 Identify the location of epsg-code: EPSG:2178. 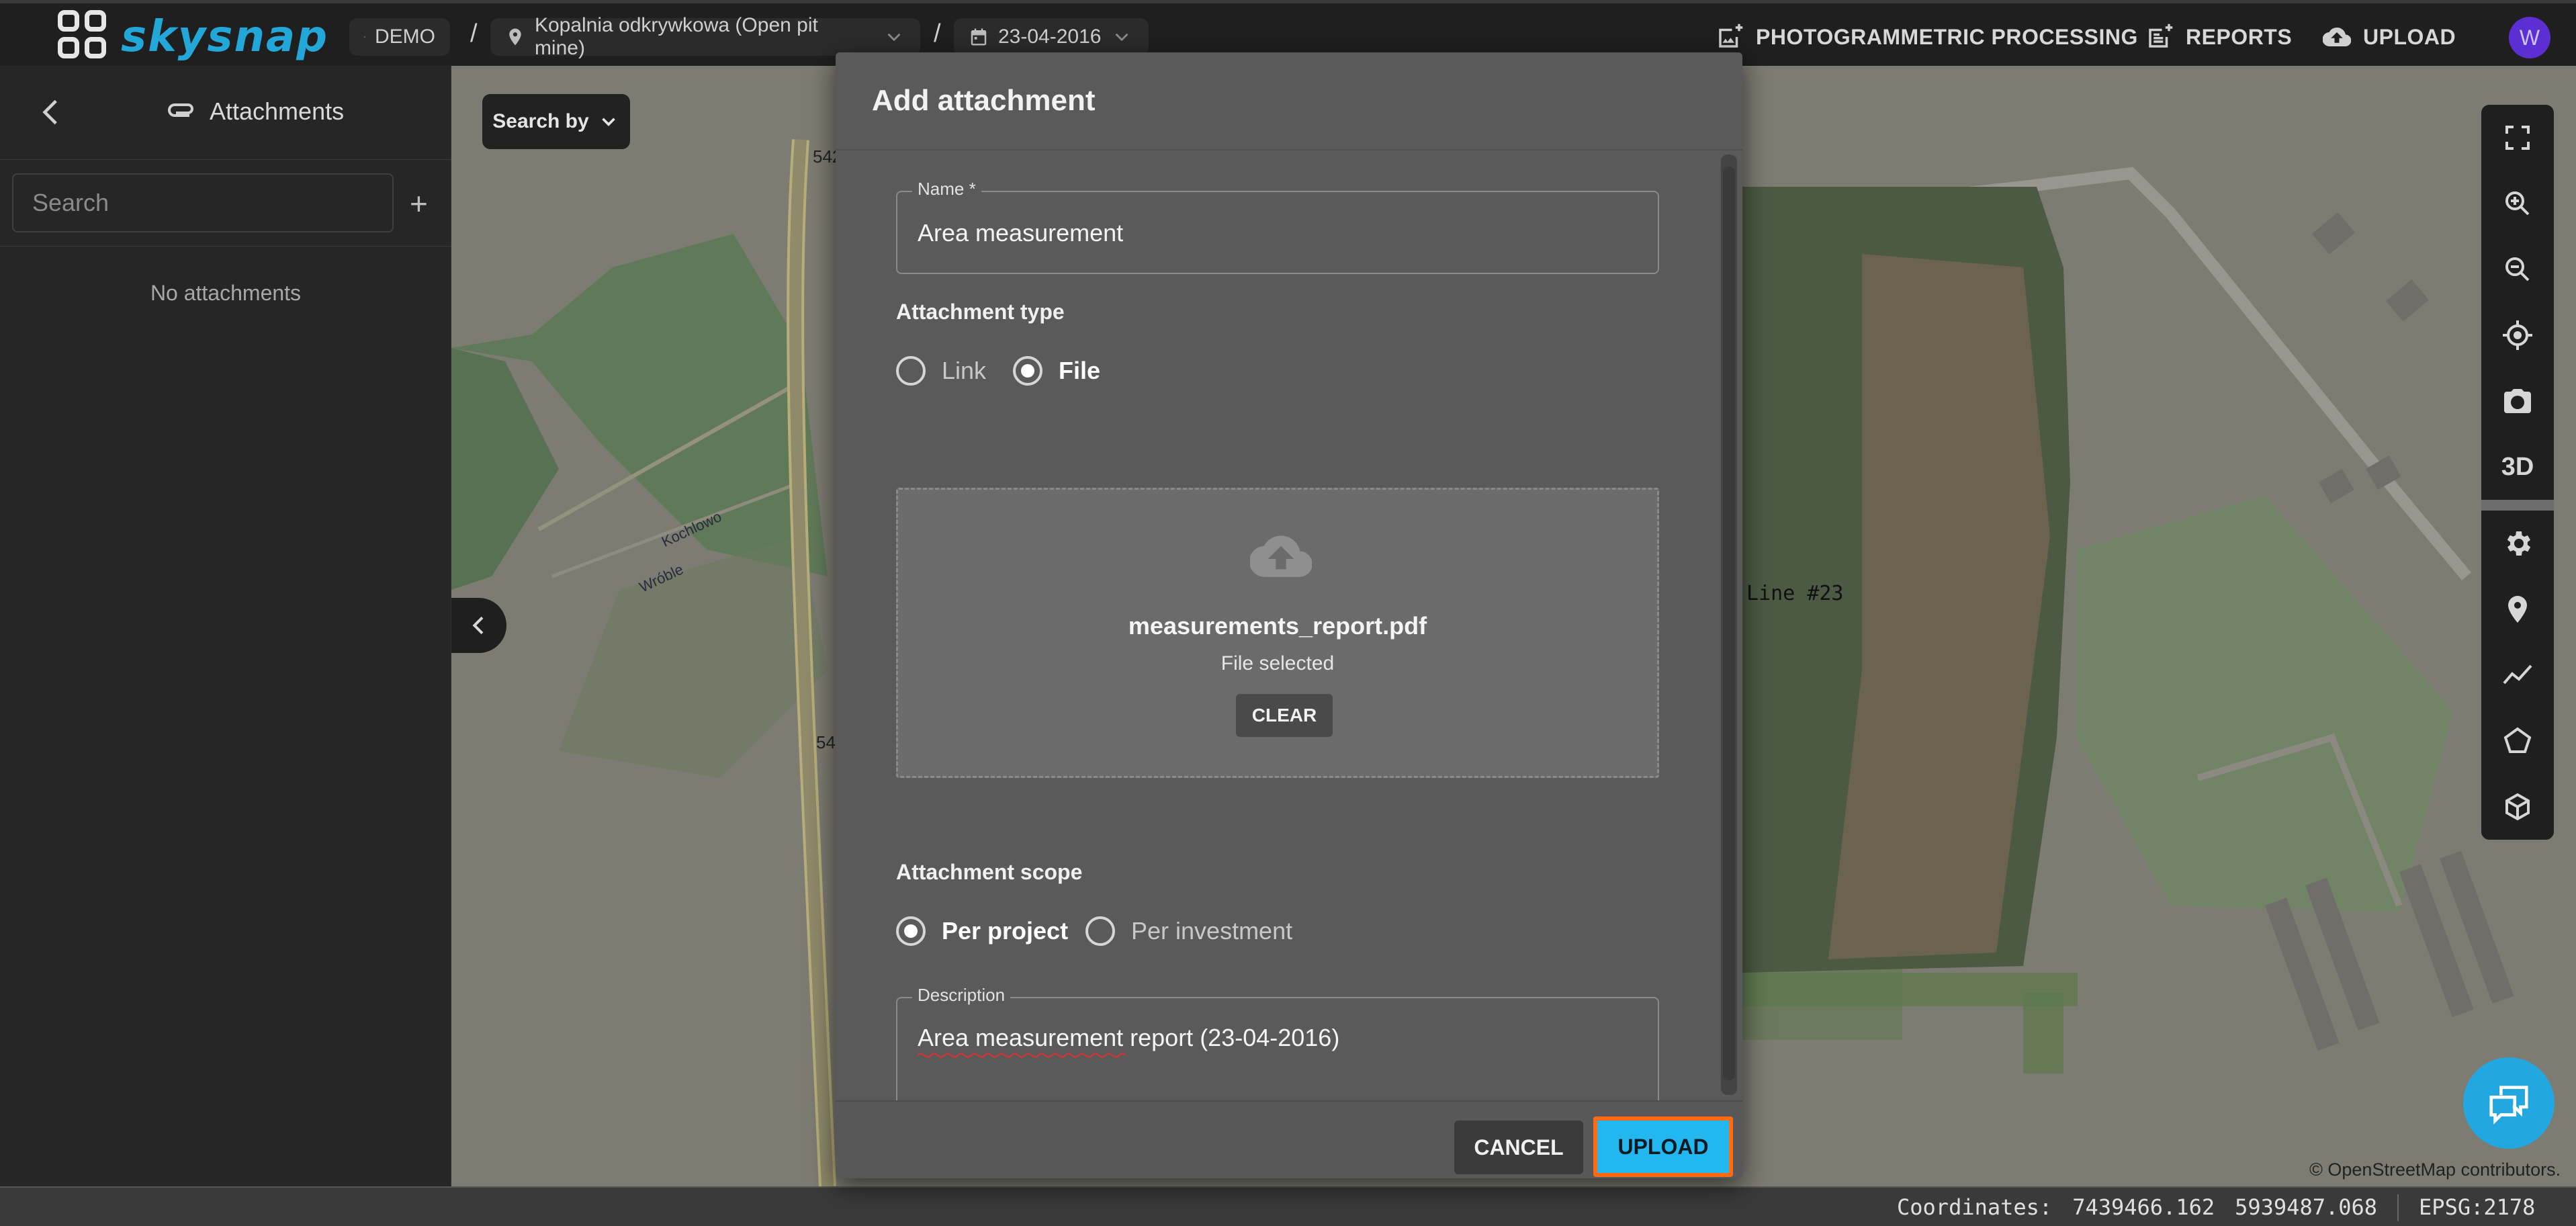
(2477, 1207).